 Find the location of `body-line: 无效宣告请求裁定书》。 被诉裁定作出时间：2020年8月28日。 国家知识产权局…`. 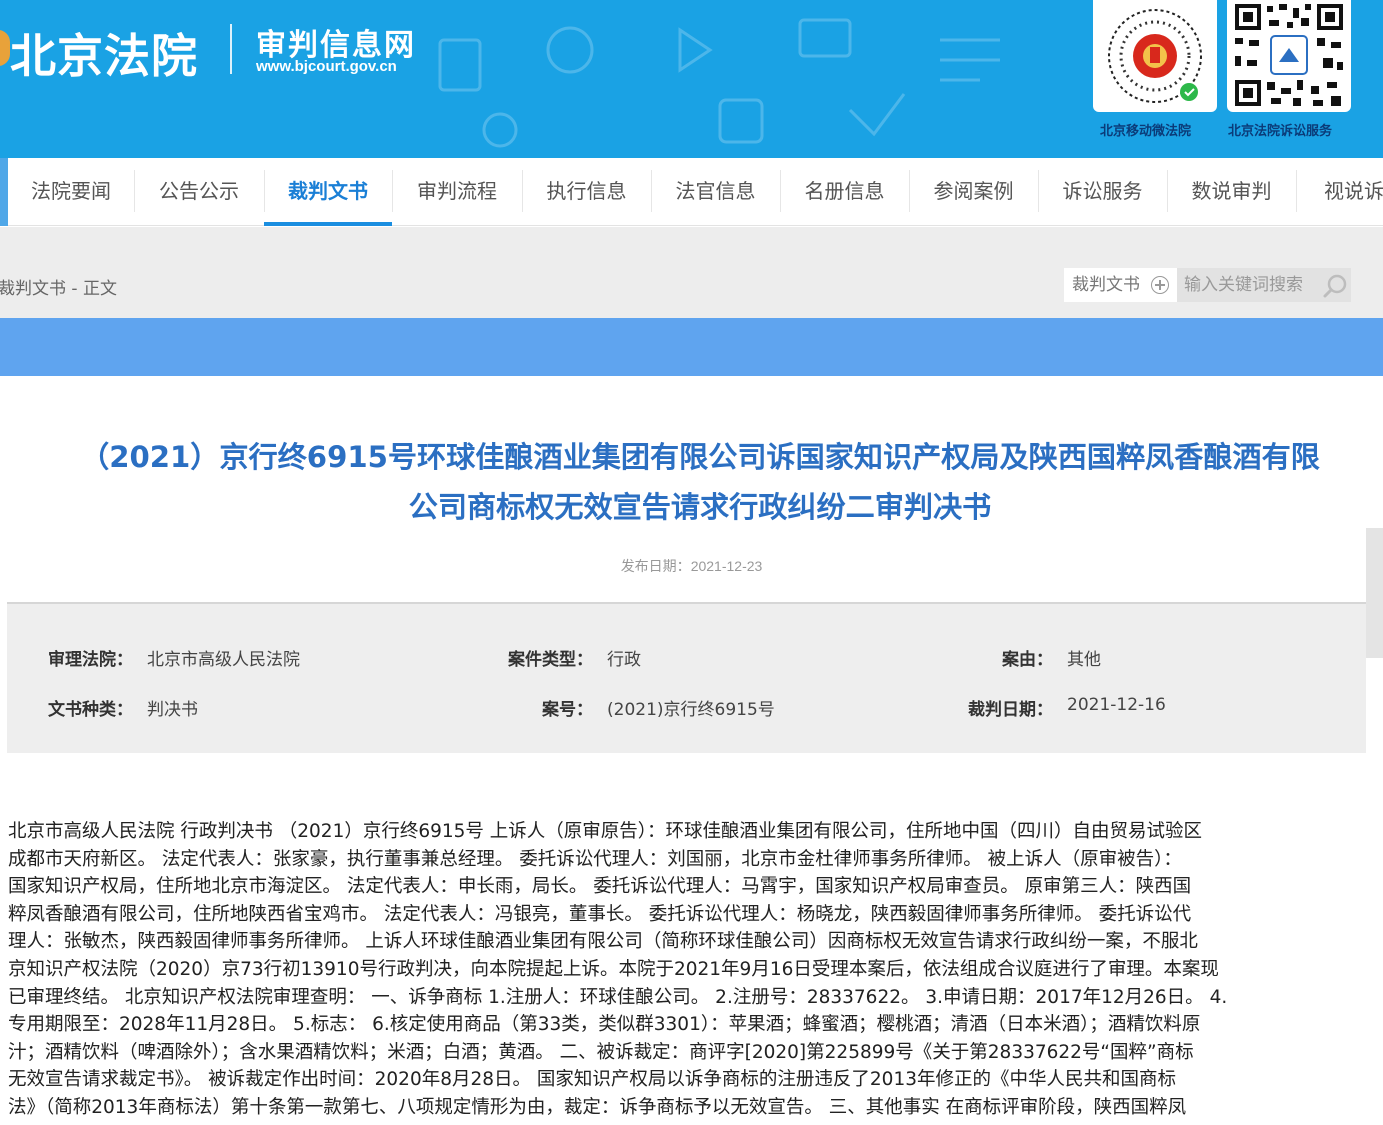

body-line: 无效宣告请求裁定书》。 被诉裁定作出时间：2020年8月28日。 国家知识产权局… is located at coordinates (592, 1080).